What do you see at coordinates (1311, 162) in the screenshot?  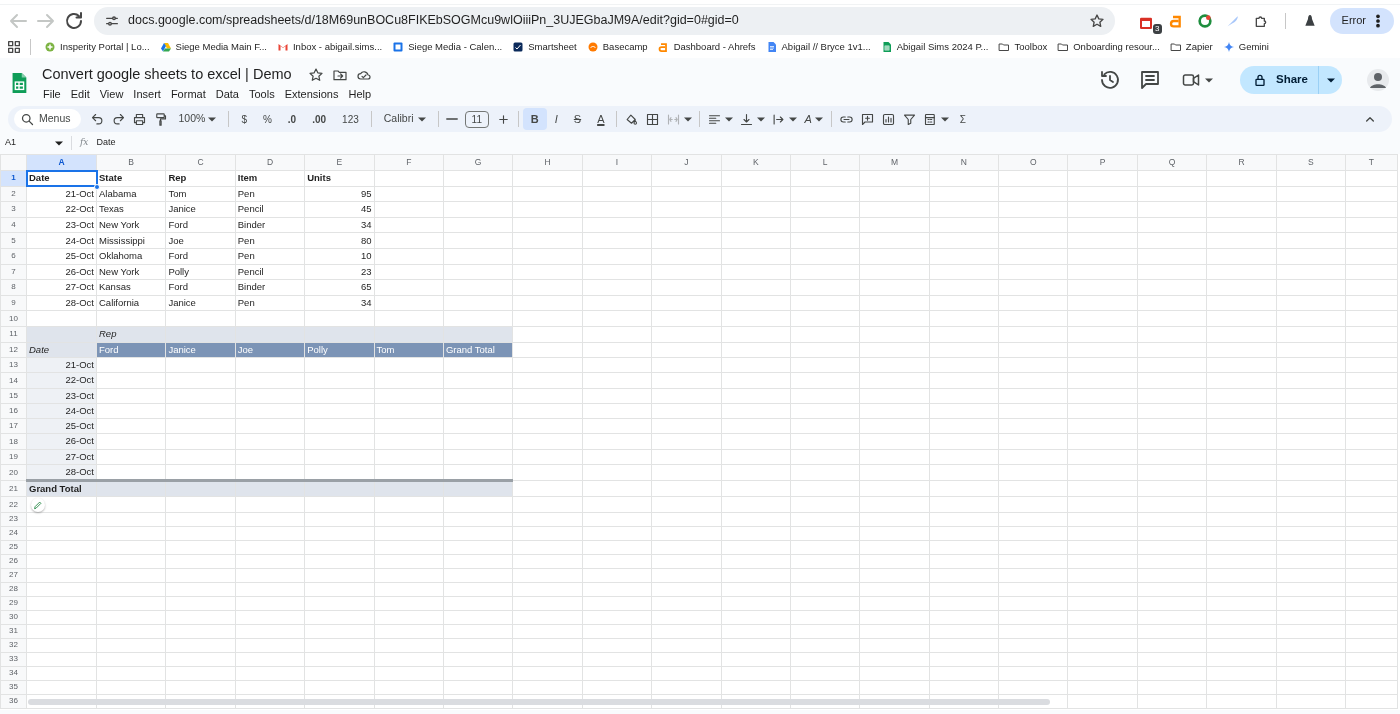 I see `column-header: S` at bounding box center [1311, 162].